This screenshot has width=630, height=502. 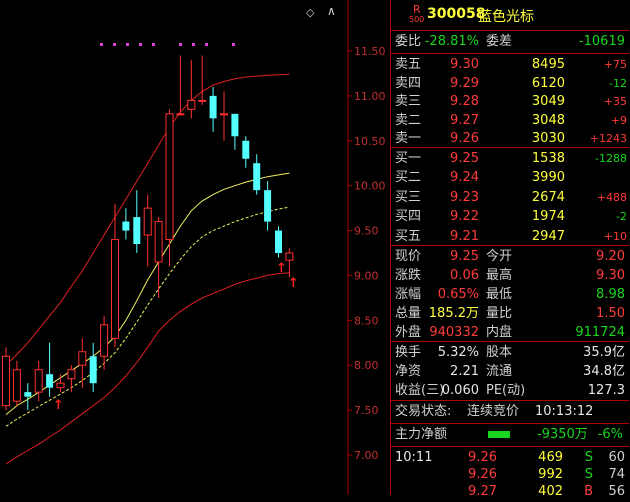 What do you see at coordinates (482, 491) in the screenshot?
I see `tick-price: 9.27` at bounding box center [482, 491].